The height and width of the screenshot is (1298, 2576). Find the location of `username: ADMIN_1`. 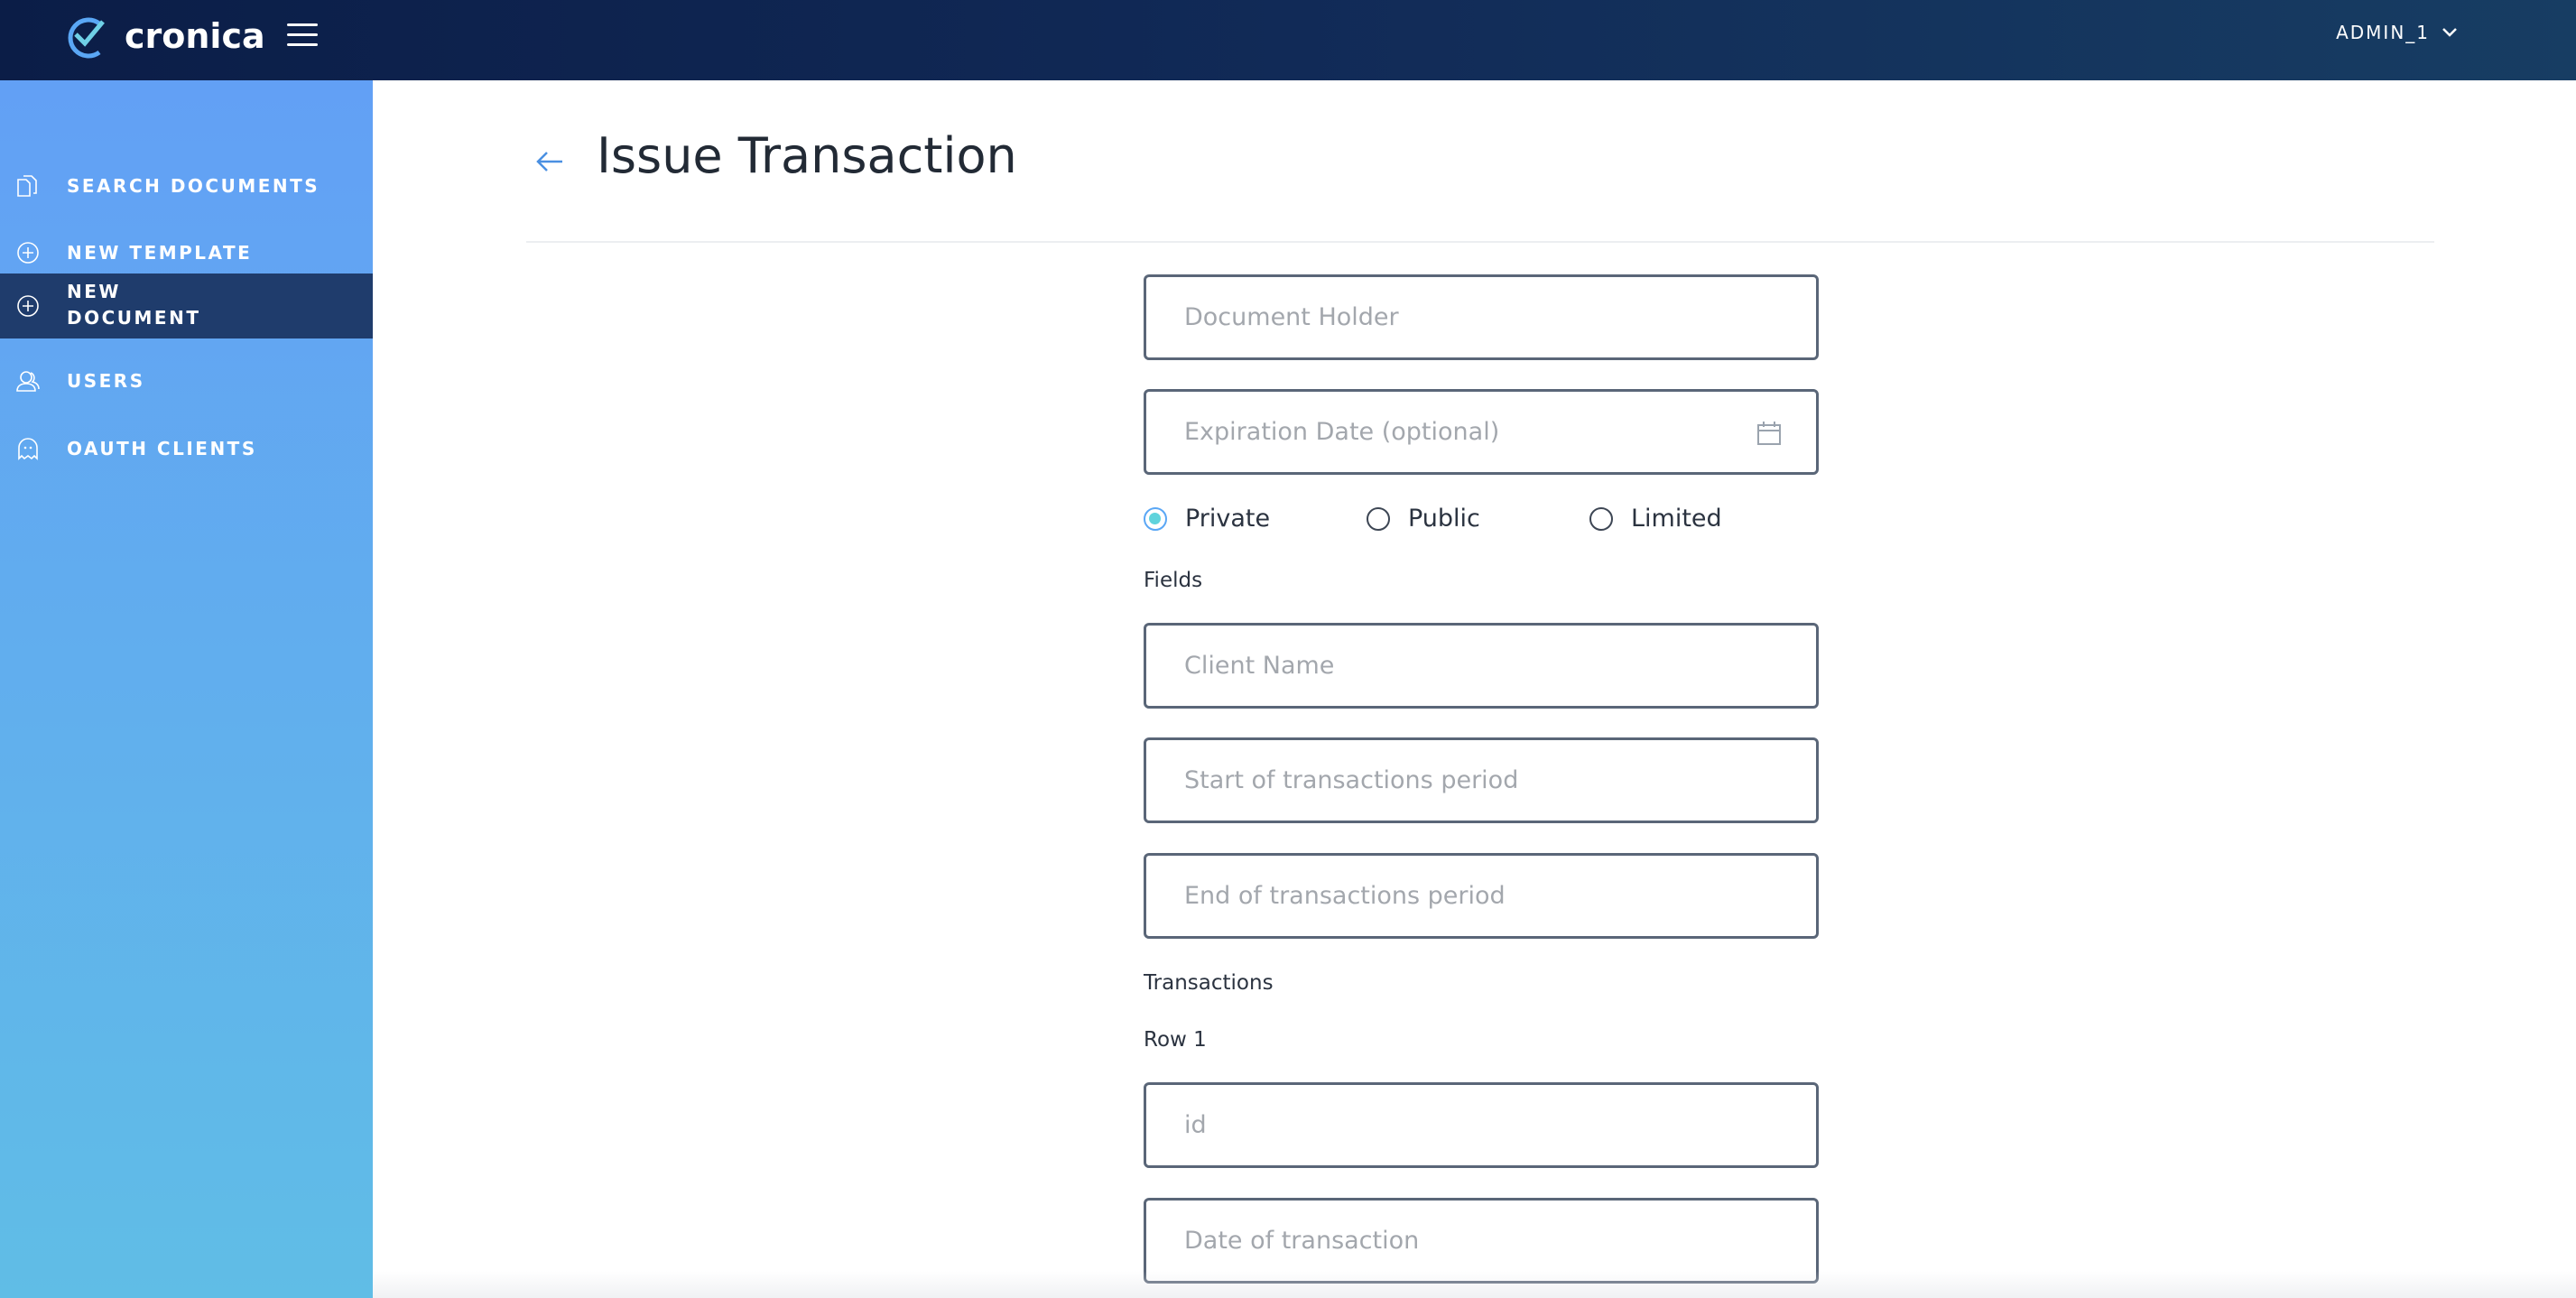

username: ADMIN_1 is located at coordinates (2383, 32).